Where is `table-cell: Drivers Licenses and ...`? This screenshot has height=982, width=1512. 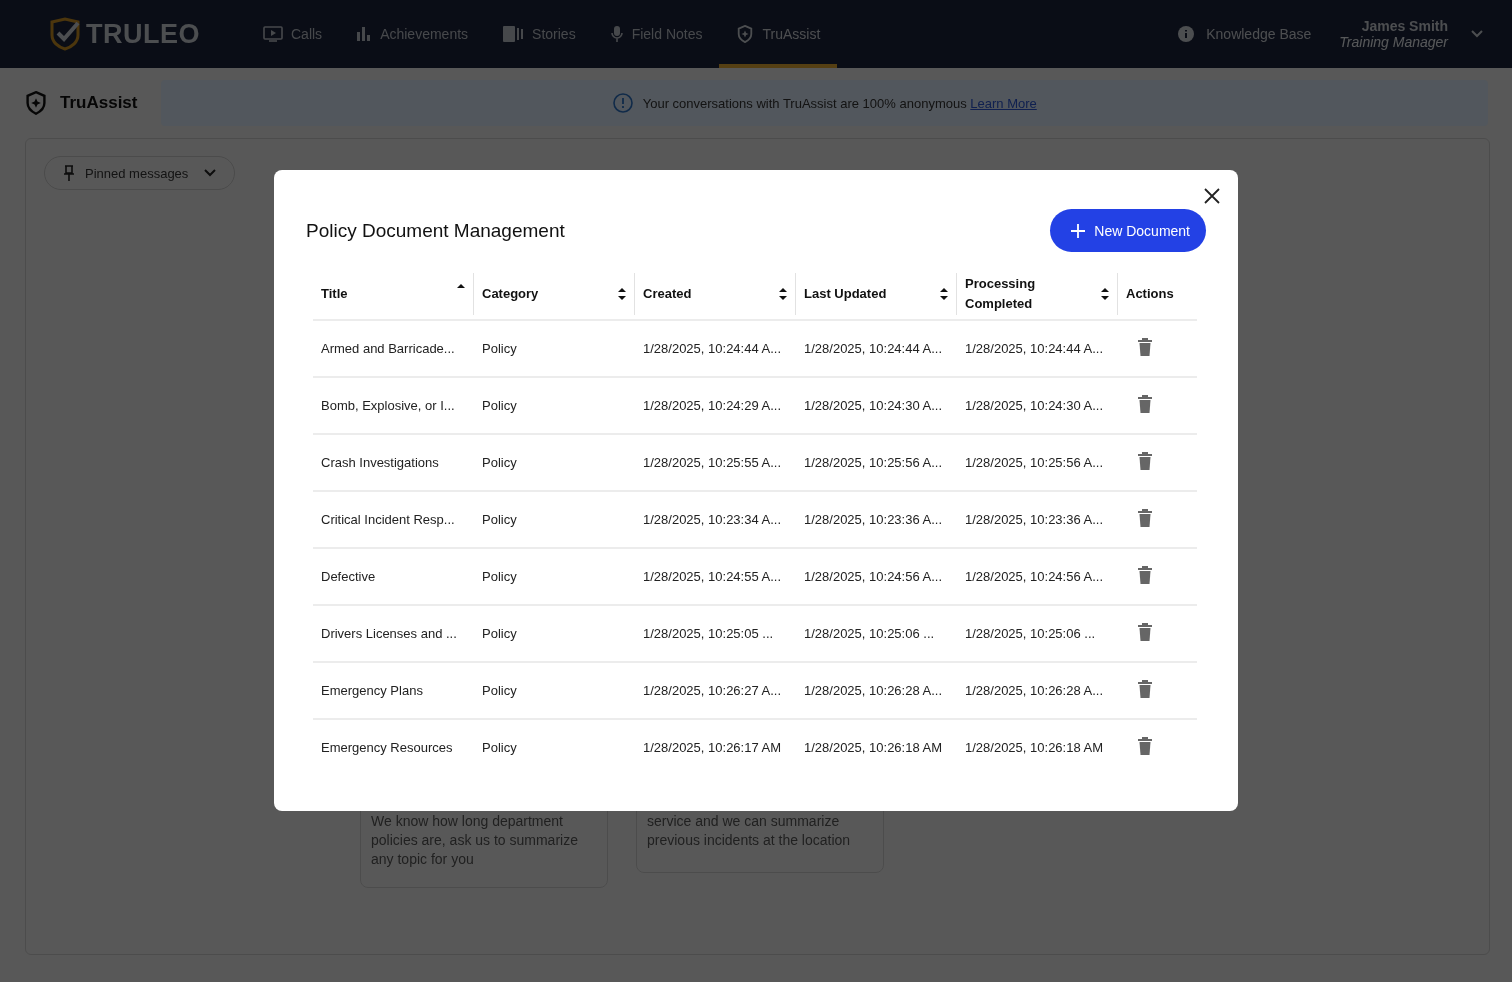 table-cell: Drivers Licenses and ... is located at coordinates (389, 633).